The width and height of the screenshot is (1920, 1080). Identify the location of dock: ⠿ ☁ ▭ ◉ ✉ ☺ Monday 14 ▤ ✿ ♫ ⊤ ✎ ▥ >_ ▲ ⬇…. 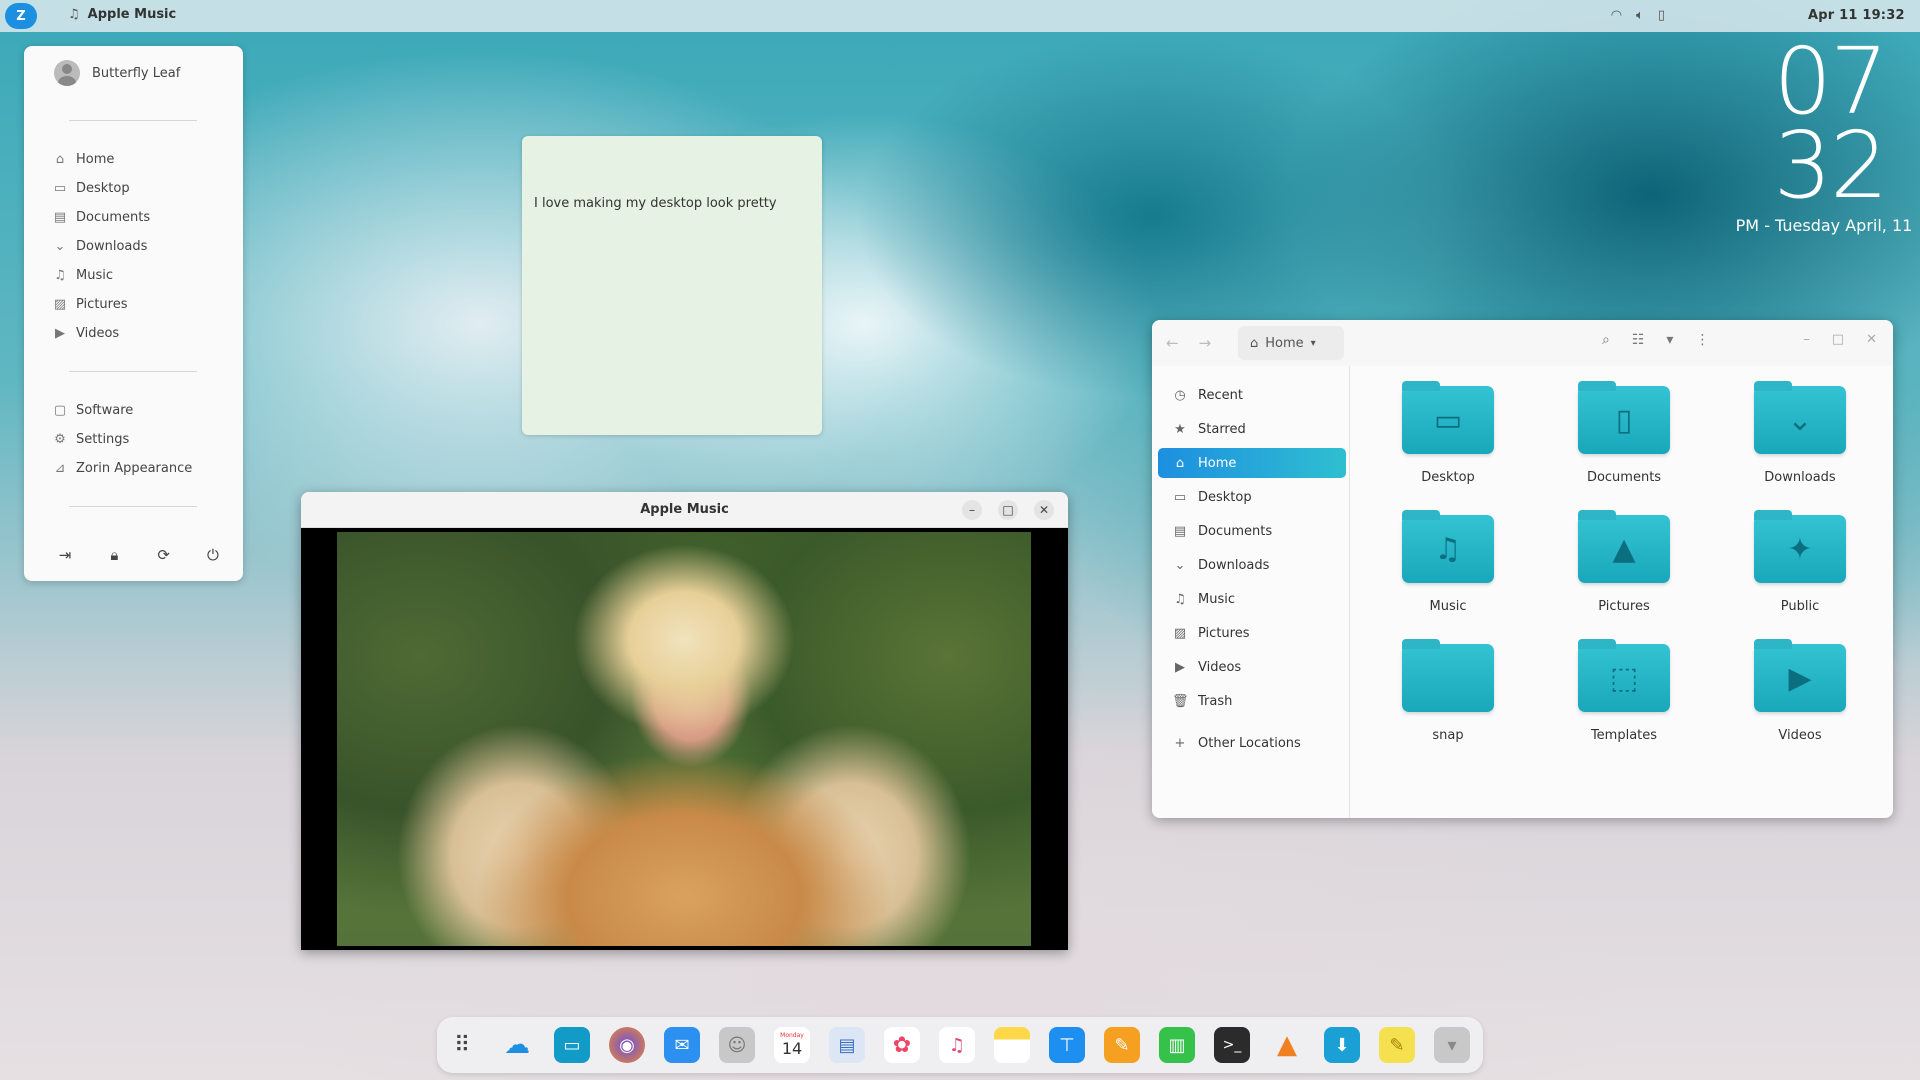
(960, 1045).